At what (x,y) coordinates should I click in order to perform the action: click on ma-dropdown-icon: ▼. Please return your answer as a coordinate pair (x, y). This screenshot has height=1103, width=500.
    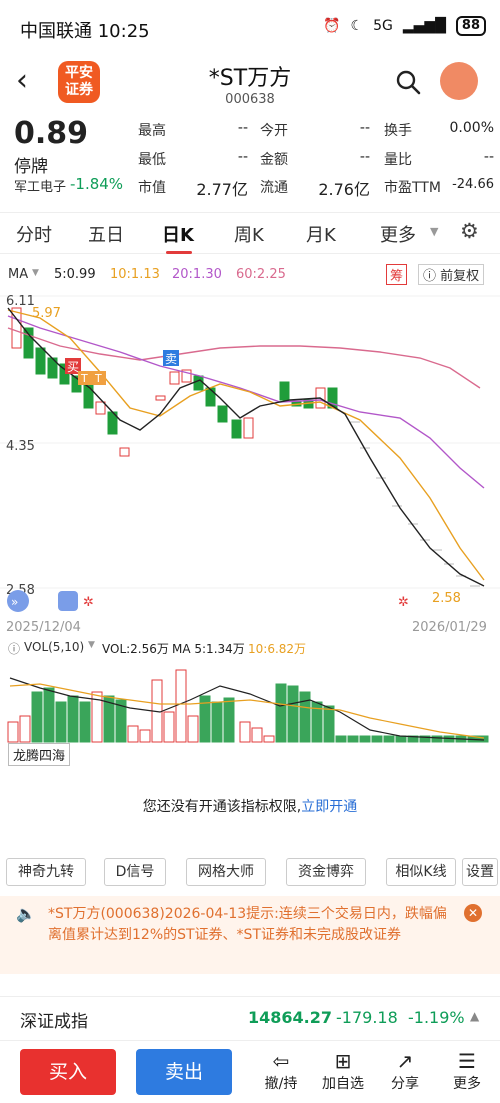
    Looking at the image, I should click on (35, 273).